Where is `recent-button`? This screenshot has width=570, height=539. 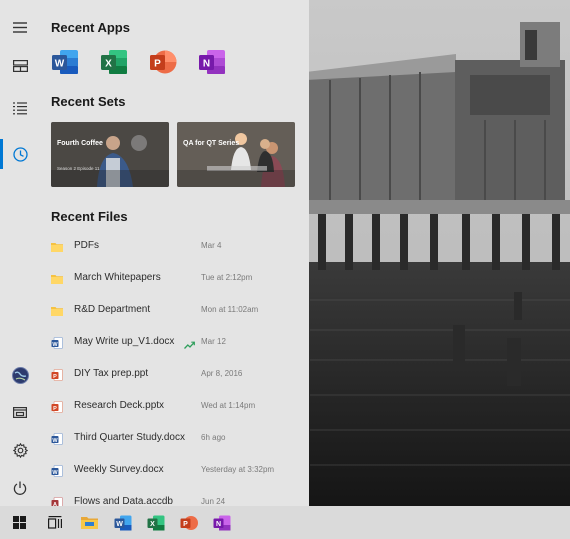 recent-button is located at coordinates (20, 154).